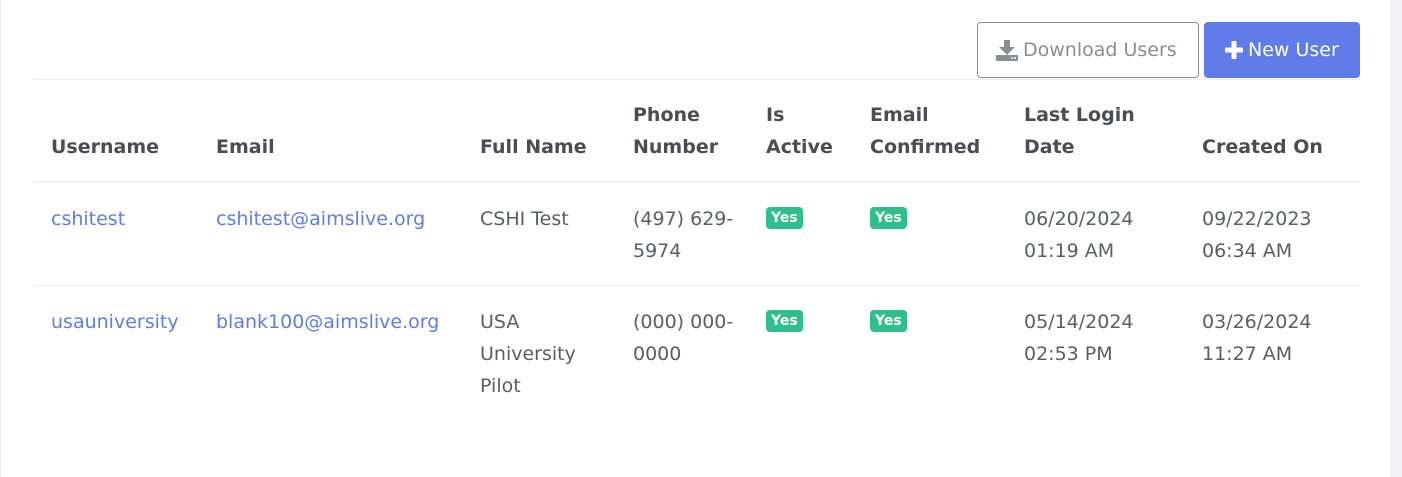 This screenshot has width=1402, height=477. Describe the element at coordinates (1234, 50) in the screenshot. I see `plus-icon` at that location.